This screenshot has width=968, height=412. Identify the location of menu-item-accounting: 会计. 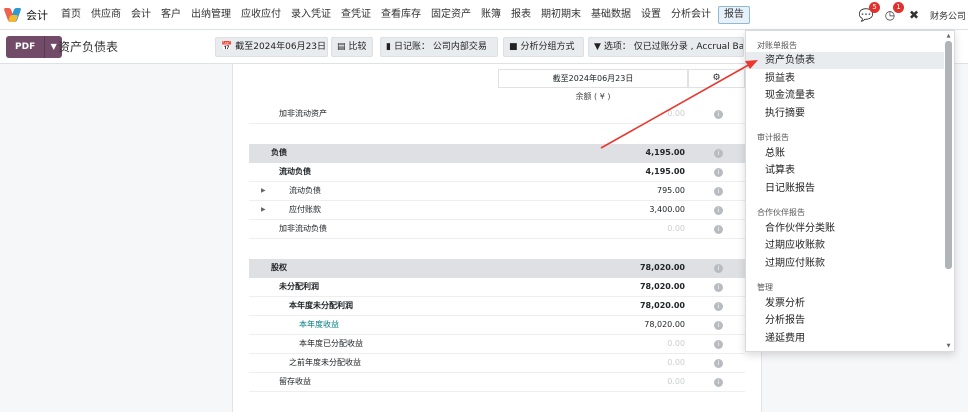
(141, 15).